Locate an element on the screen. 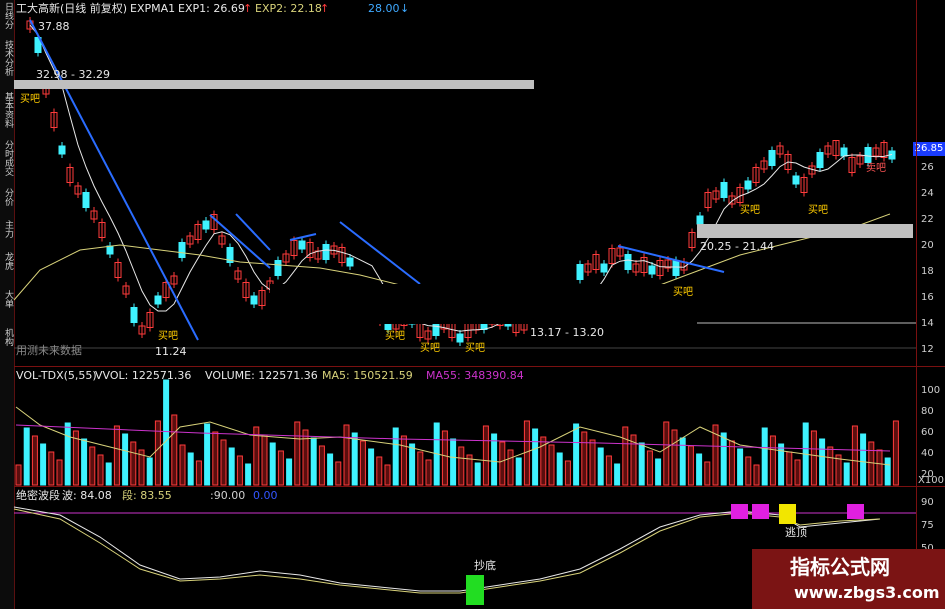 The image size is (945, 609). buy-signal-8: 买吧 is located at coordinates (683, 292).